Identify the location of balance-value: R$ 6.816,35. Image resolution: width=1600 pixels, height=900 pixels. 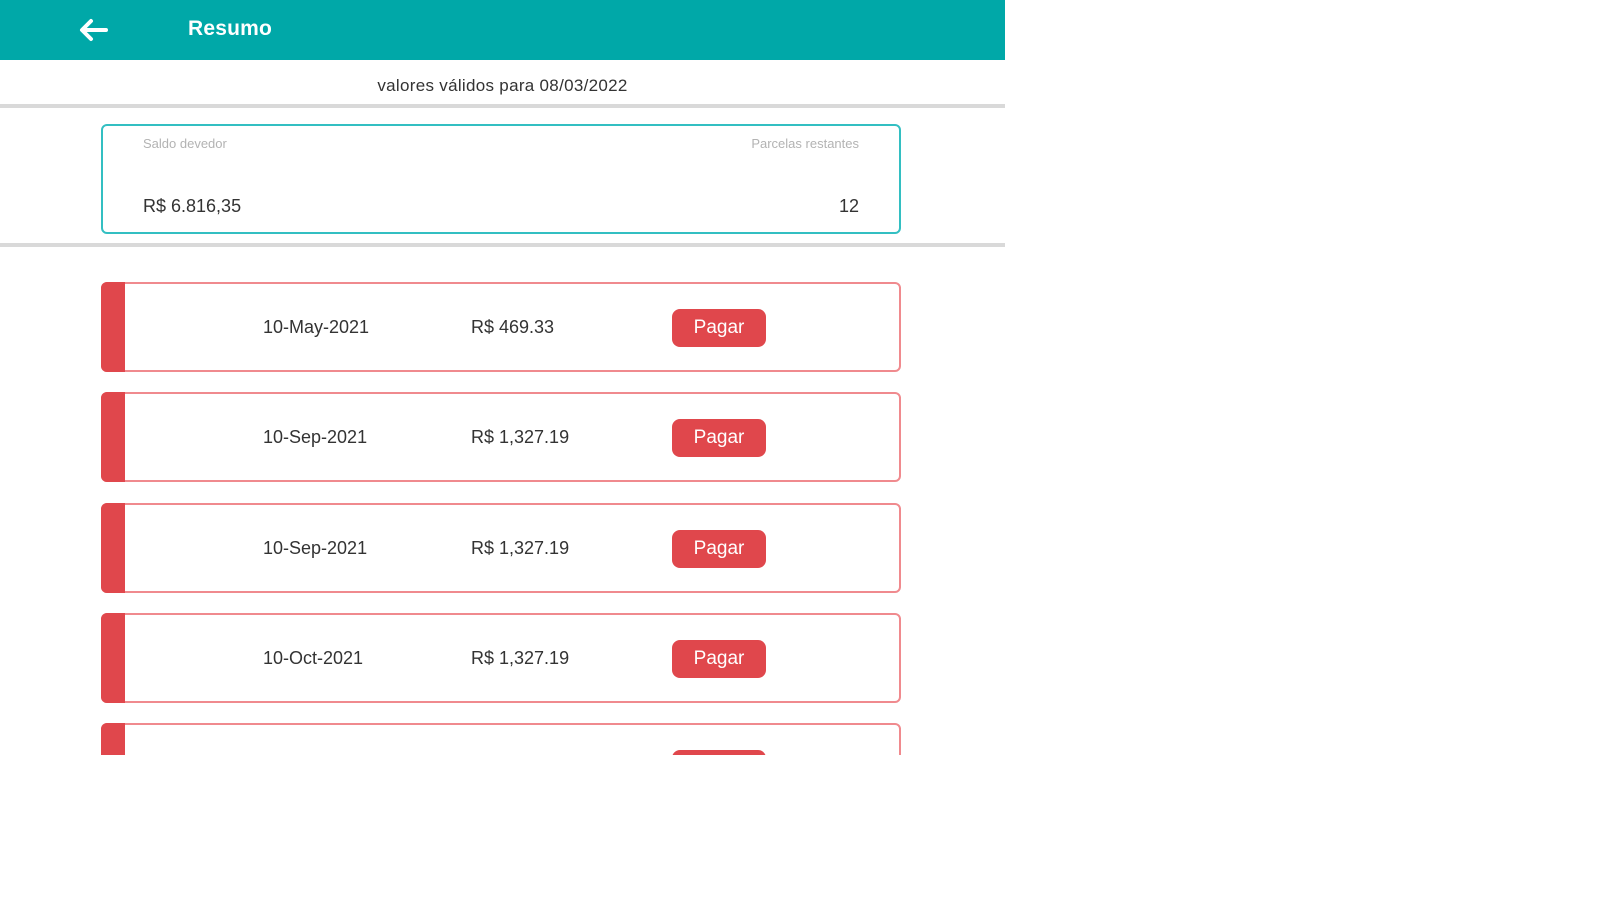
(192, 206).